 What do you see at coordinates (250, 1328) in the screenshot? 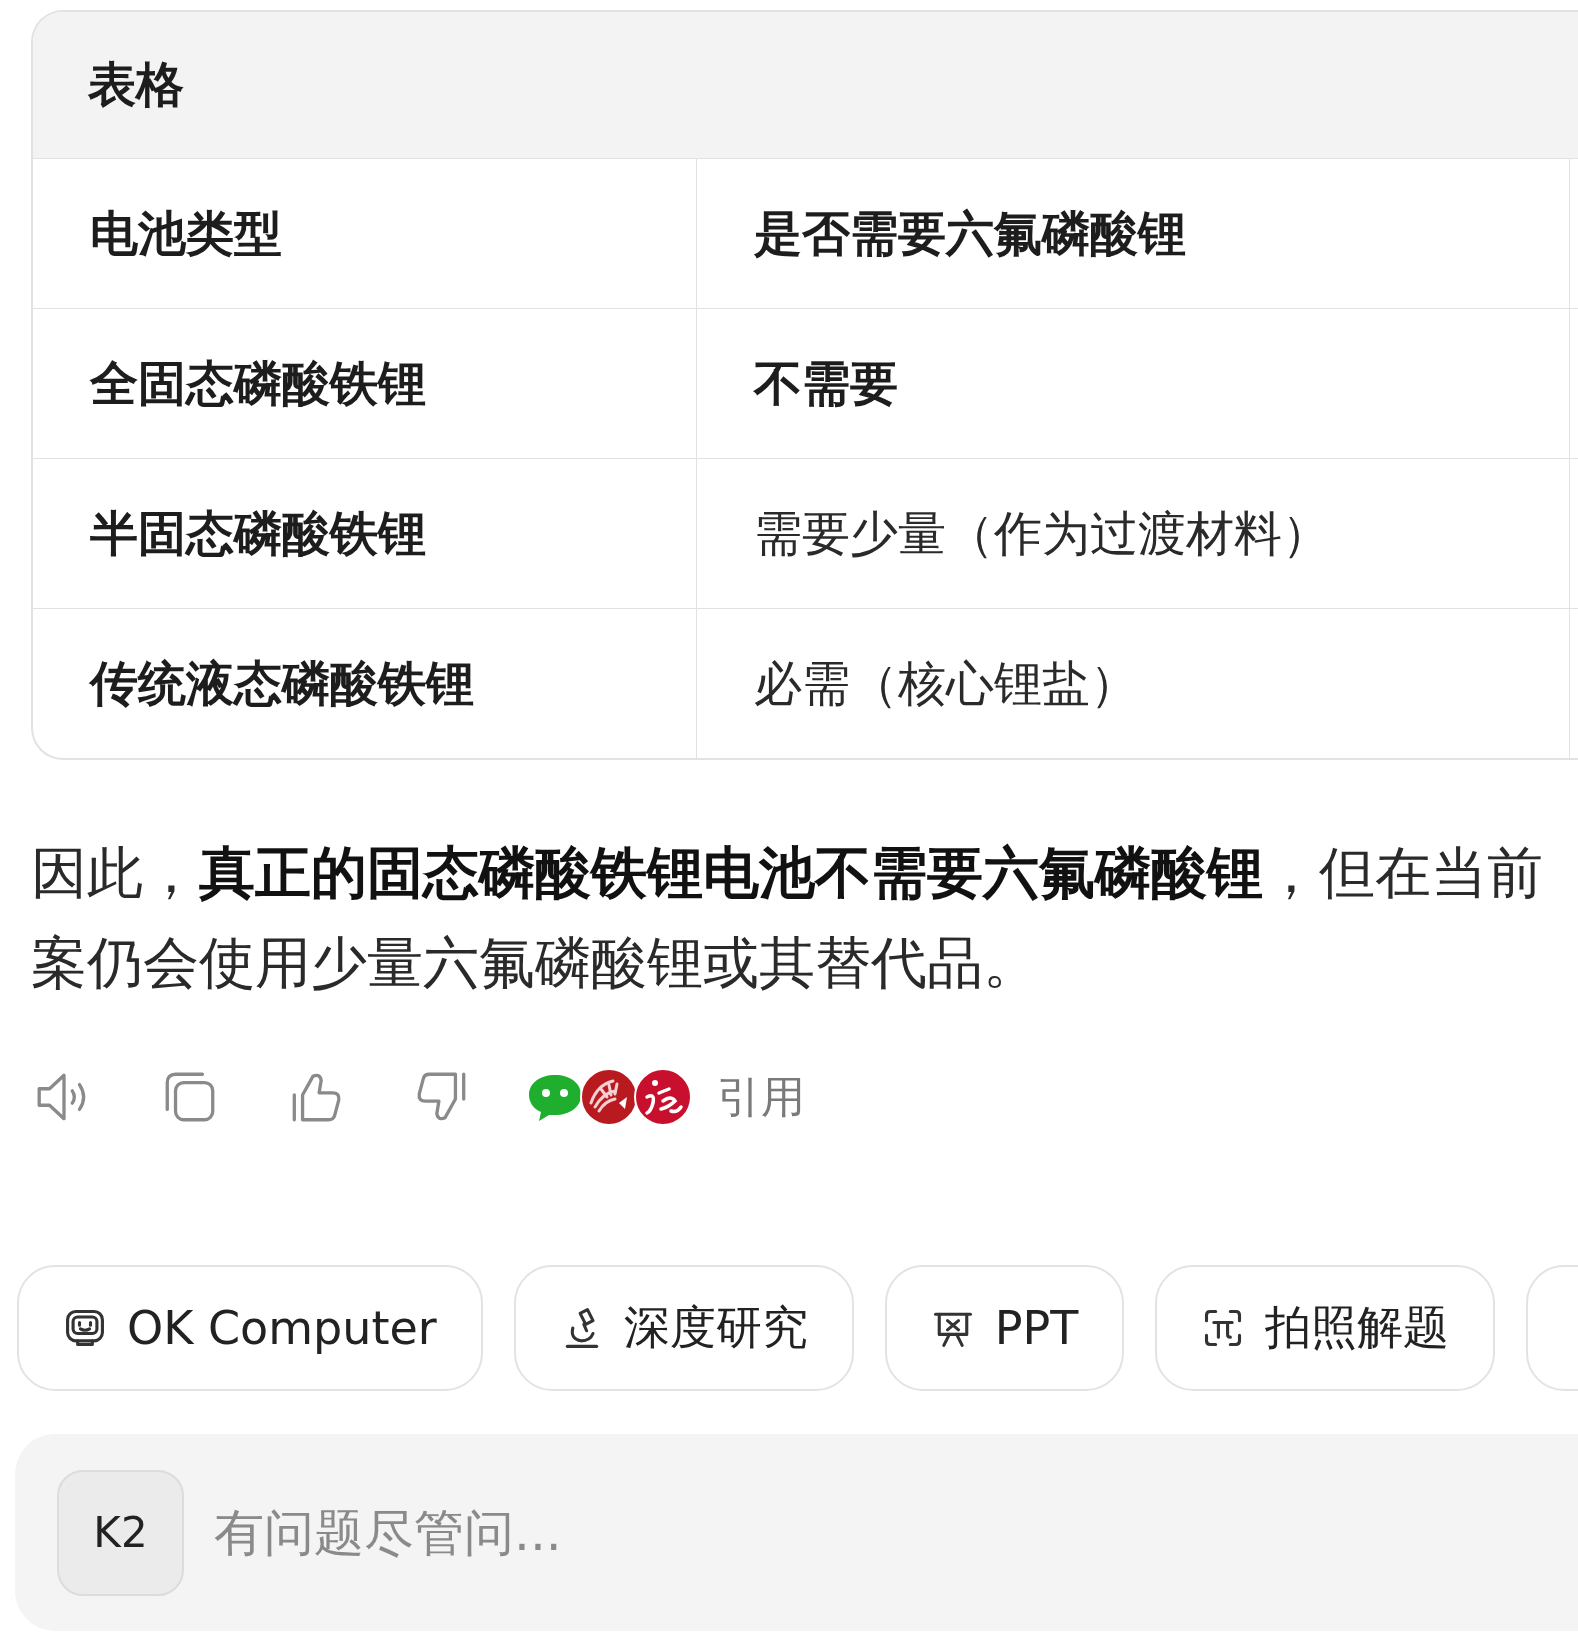
I see `shortcut-chip: OK Computer` at bounding box center [250, 1328].